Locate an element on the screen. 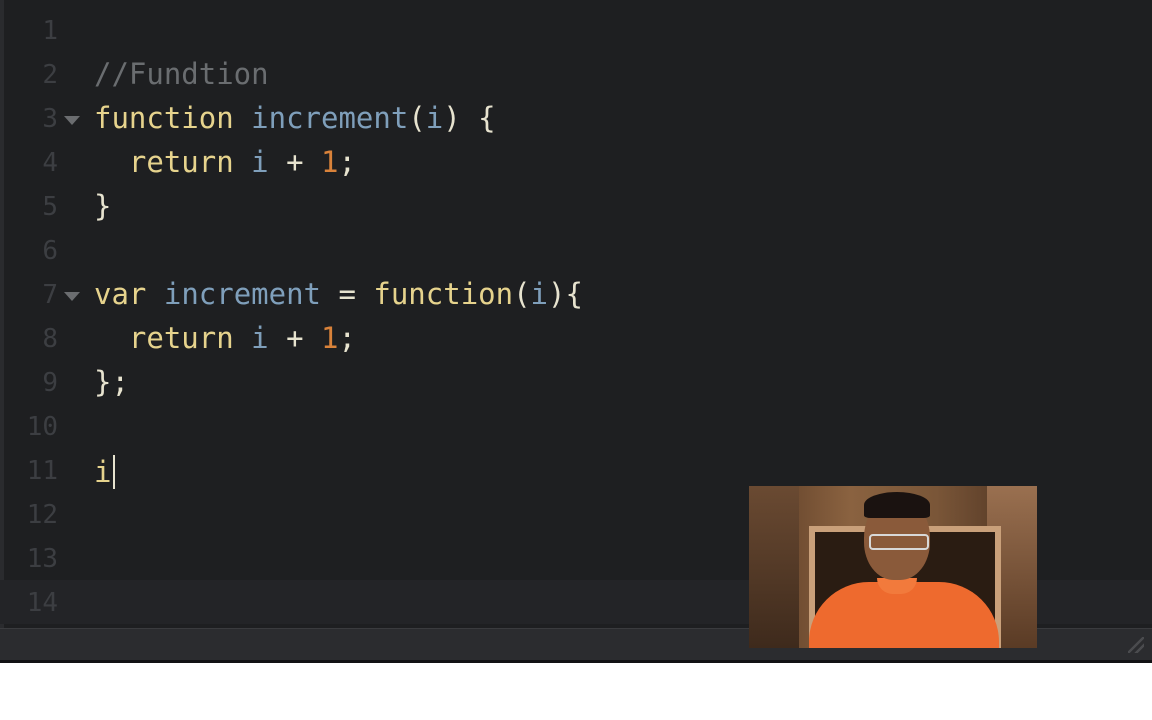 The image size is (1152, 720). line-number: 8 is located at coordinates (50, 339).